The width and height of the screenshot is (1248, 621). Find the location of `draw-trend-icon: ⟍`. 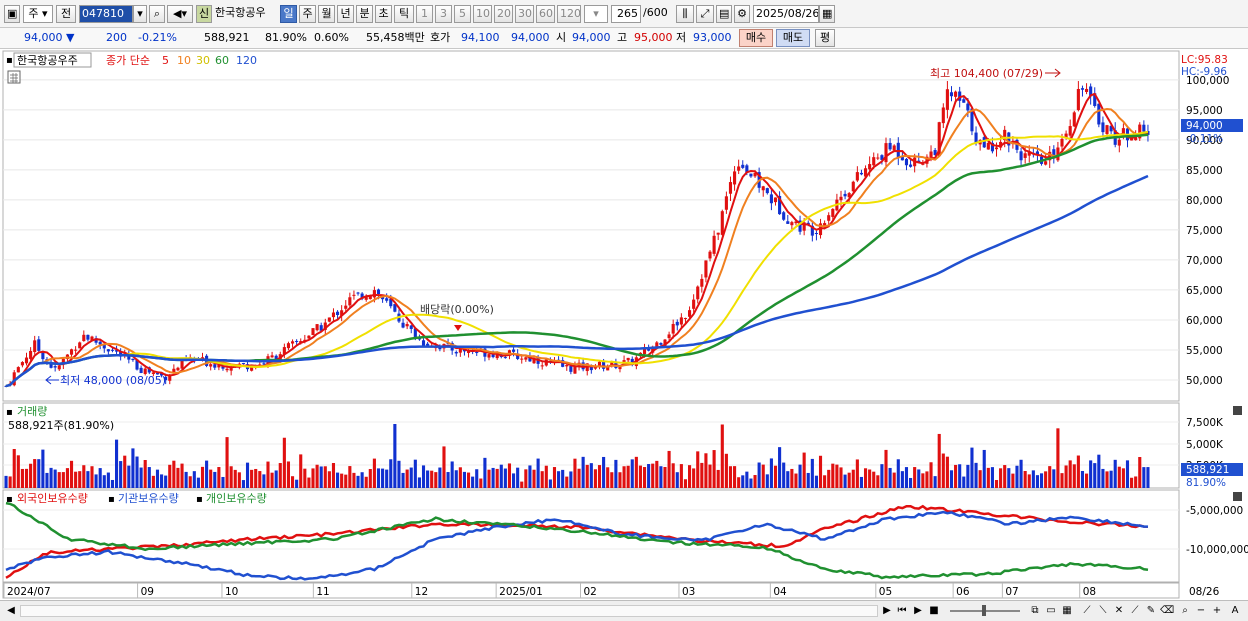

draw-trend-icon: ⟍ is located at coordinates (1103, 611).